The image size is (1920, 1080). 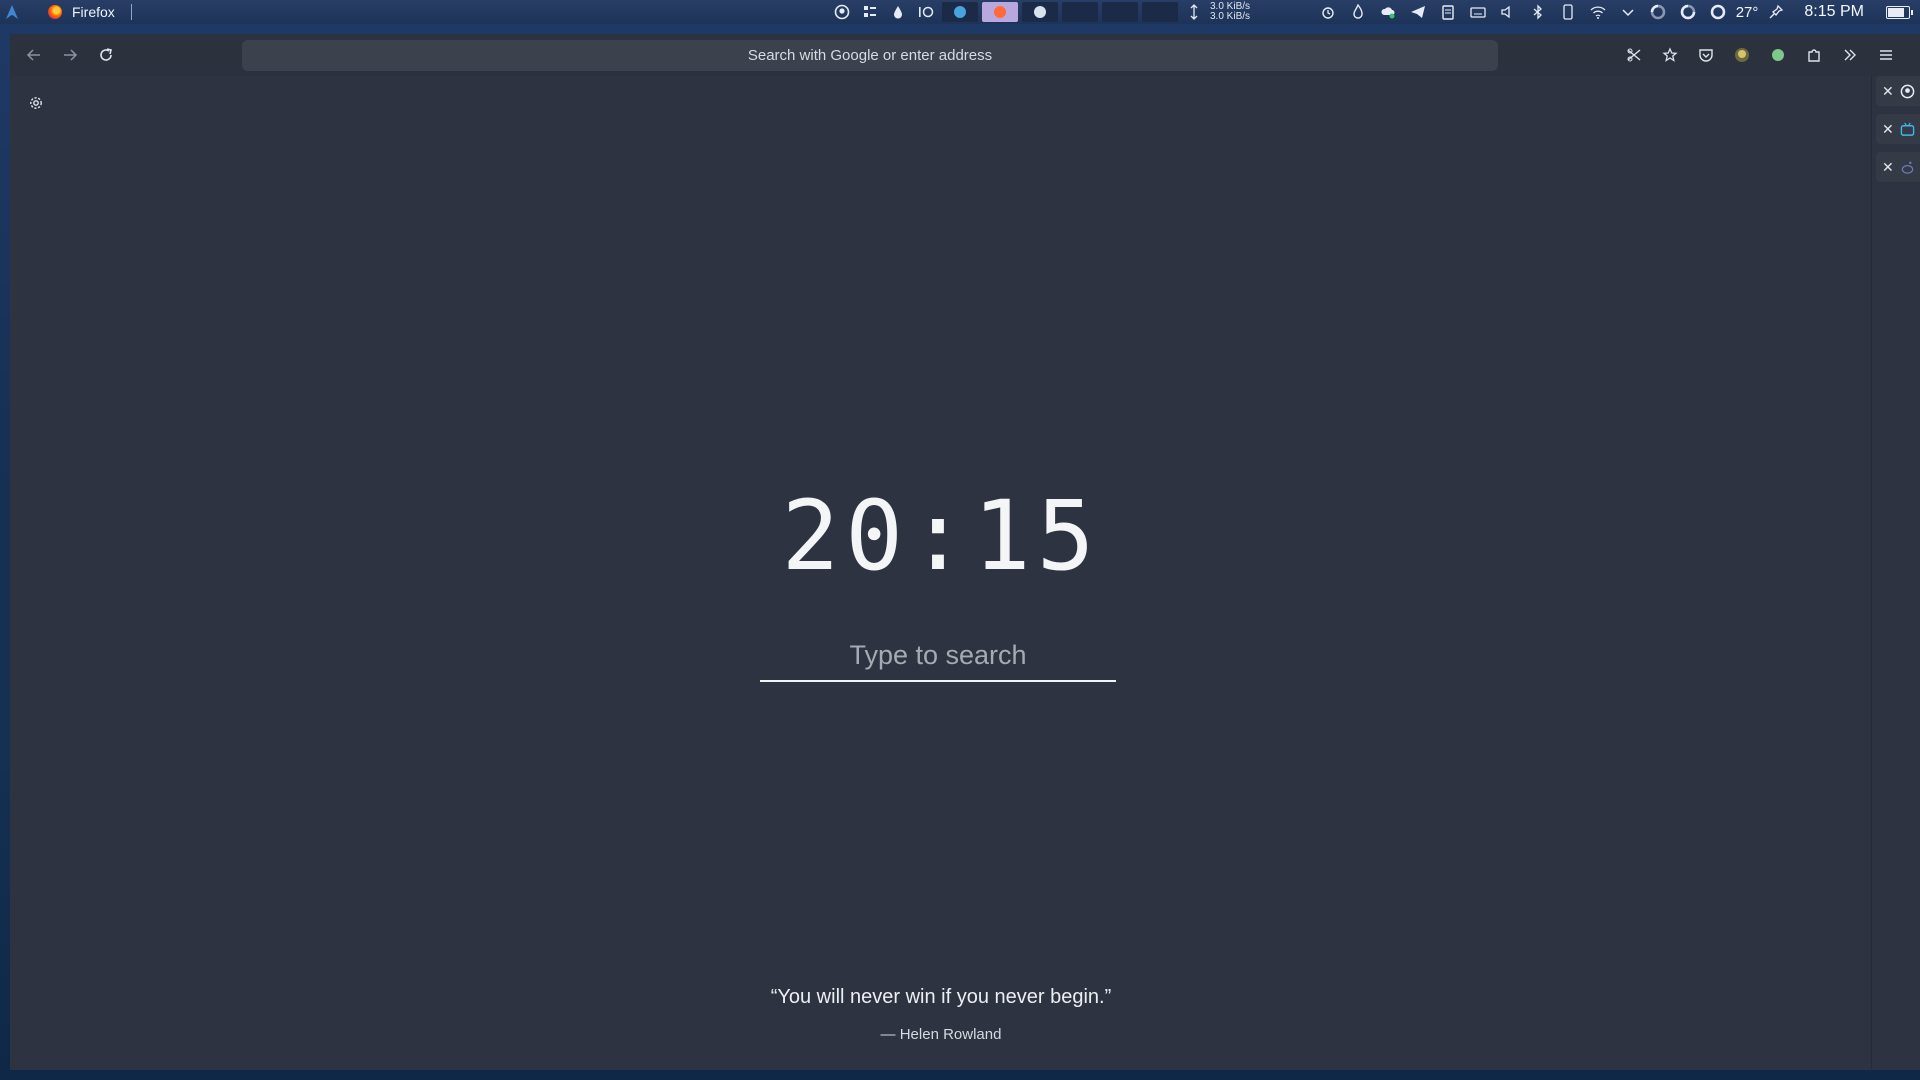 I want to click on cloud-sync-icon, so click(x=1388, y=12).